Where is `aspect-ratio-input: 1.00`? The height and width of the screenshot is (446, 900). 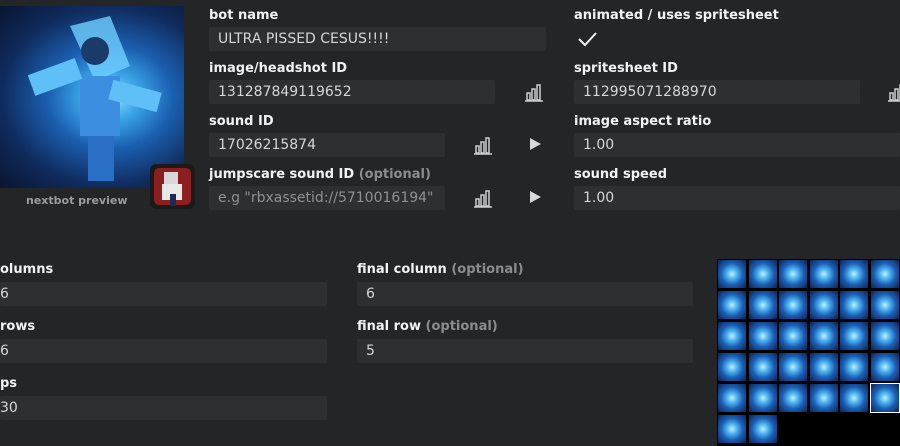
aspect-ratio-input: 1.00 is located at coordinates (737, 145).